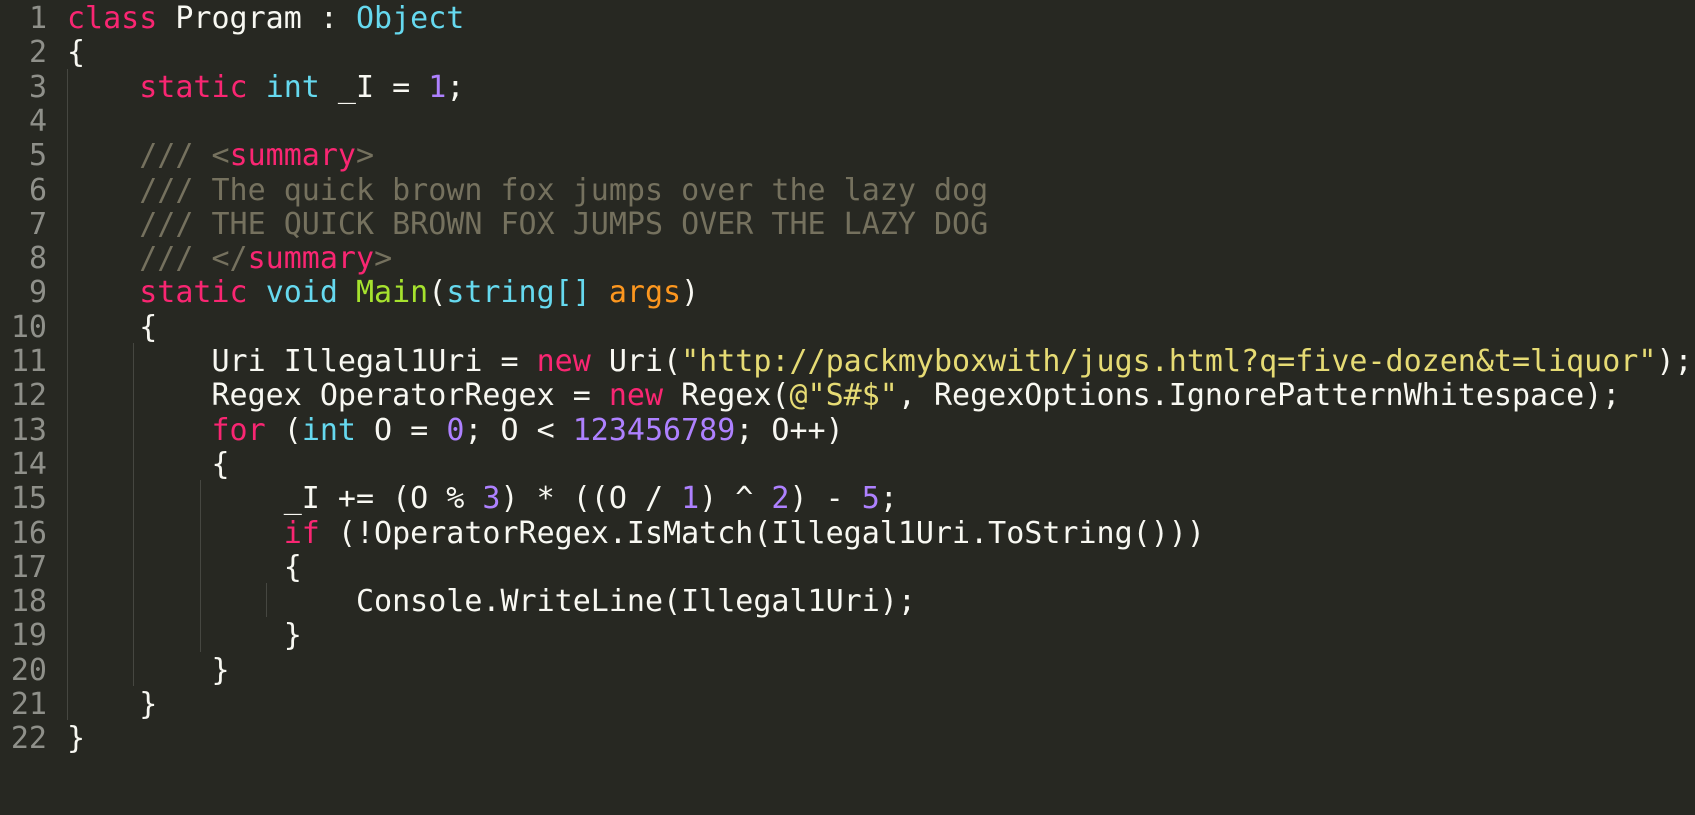 This screenshot has width=1695, height=815. What do you see at coordinates (847, 567) in the screenshot?
I see `code-line: 17 {` at bounding box center [847, 567].